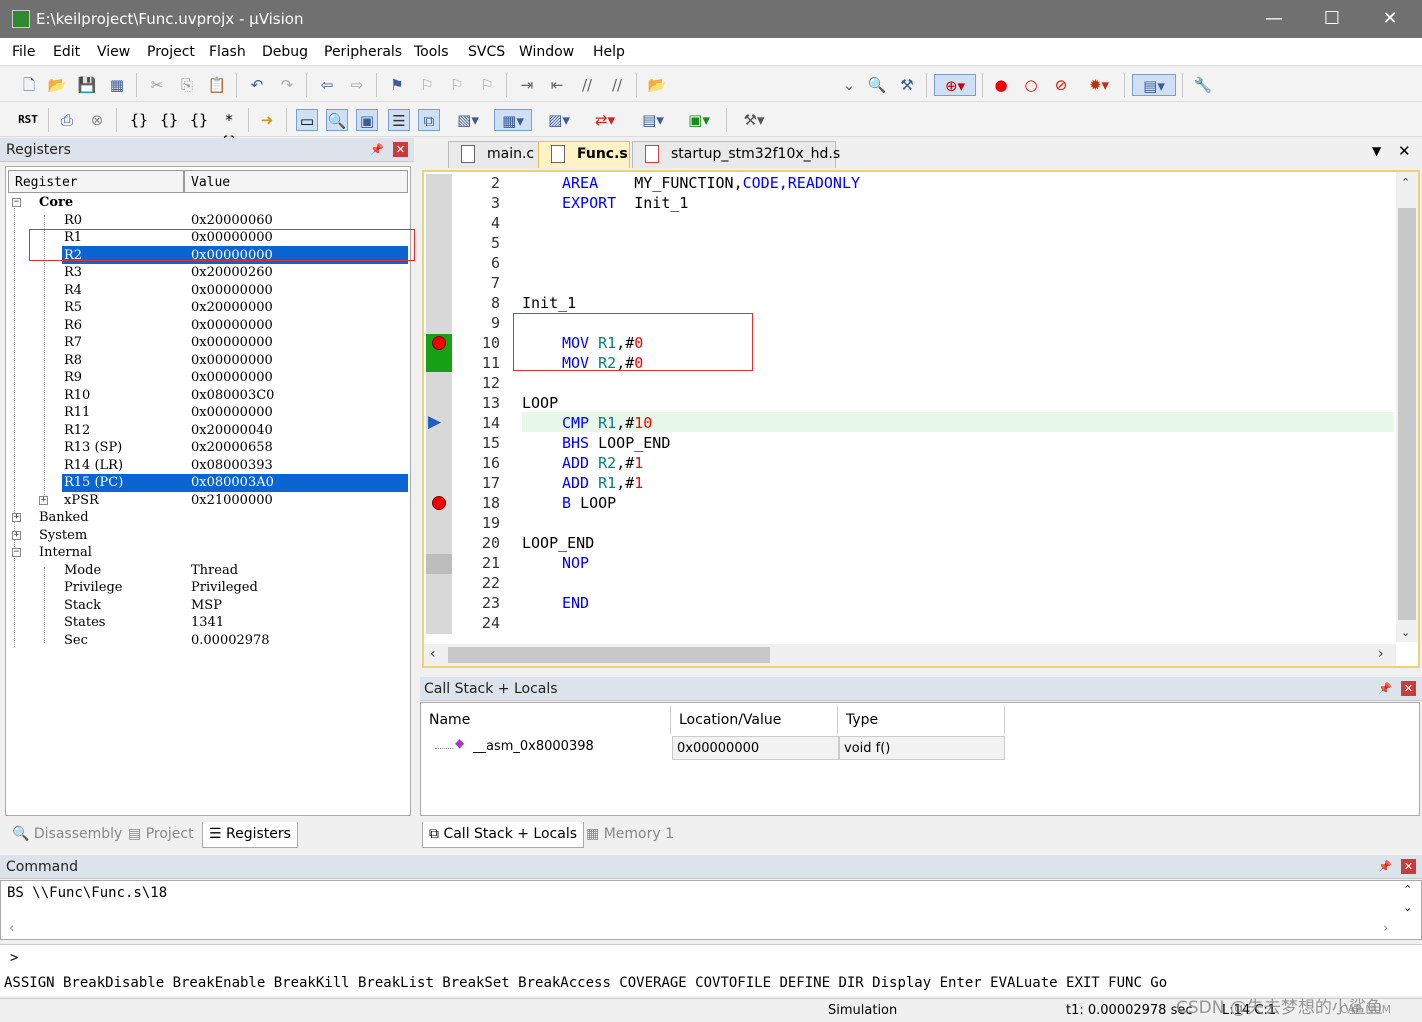 The width and height of the screenshot is (1422, 1022). I want to click on register-row: R11 0x00000000, so click(208, 413).